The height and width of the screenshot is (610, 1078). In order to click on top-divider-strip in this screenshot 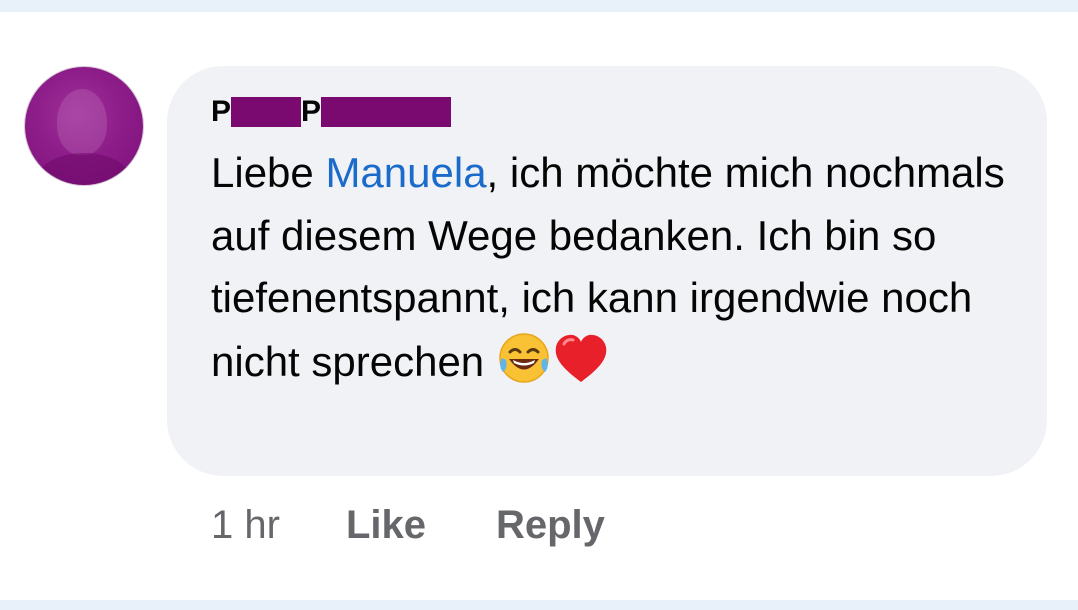, I will do `click(539, 6)`.